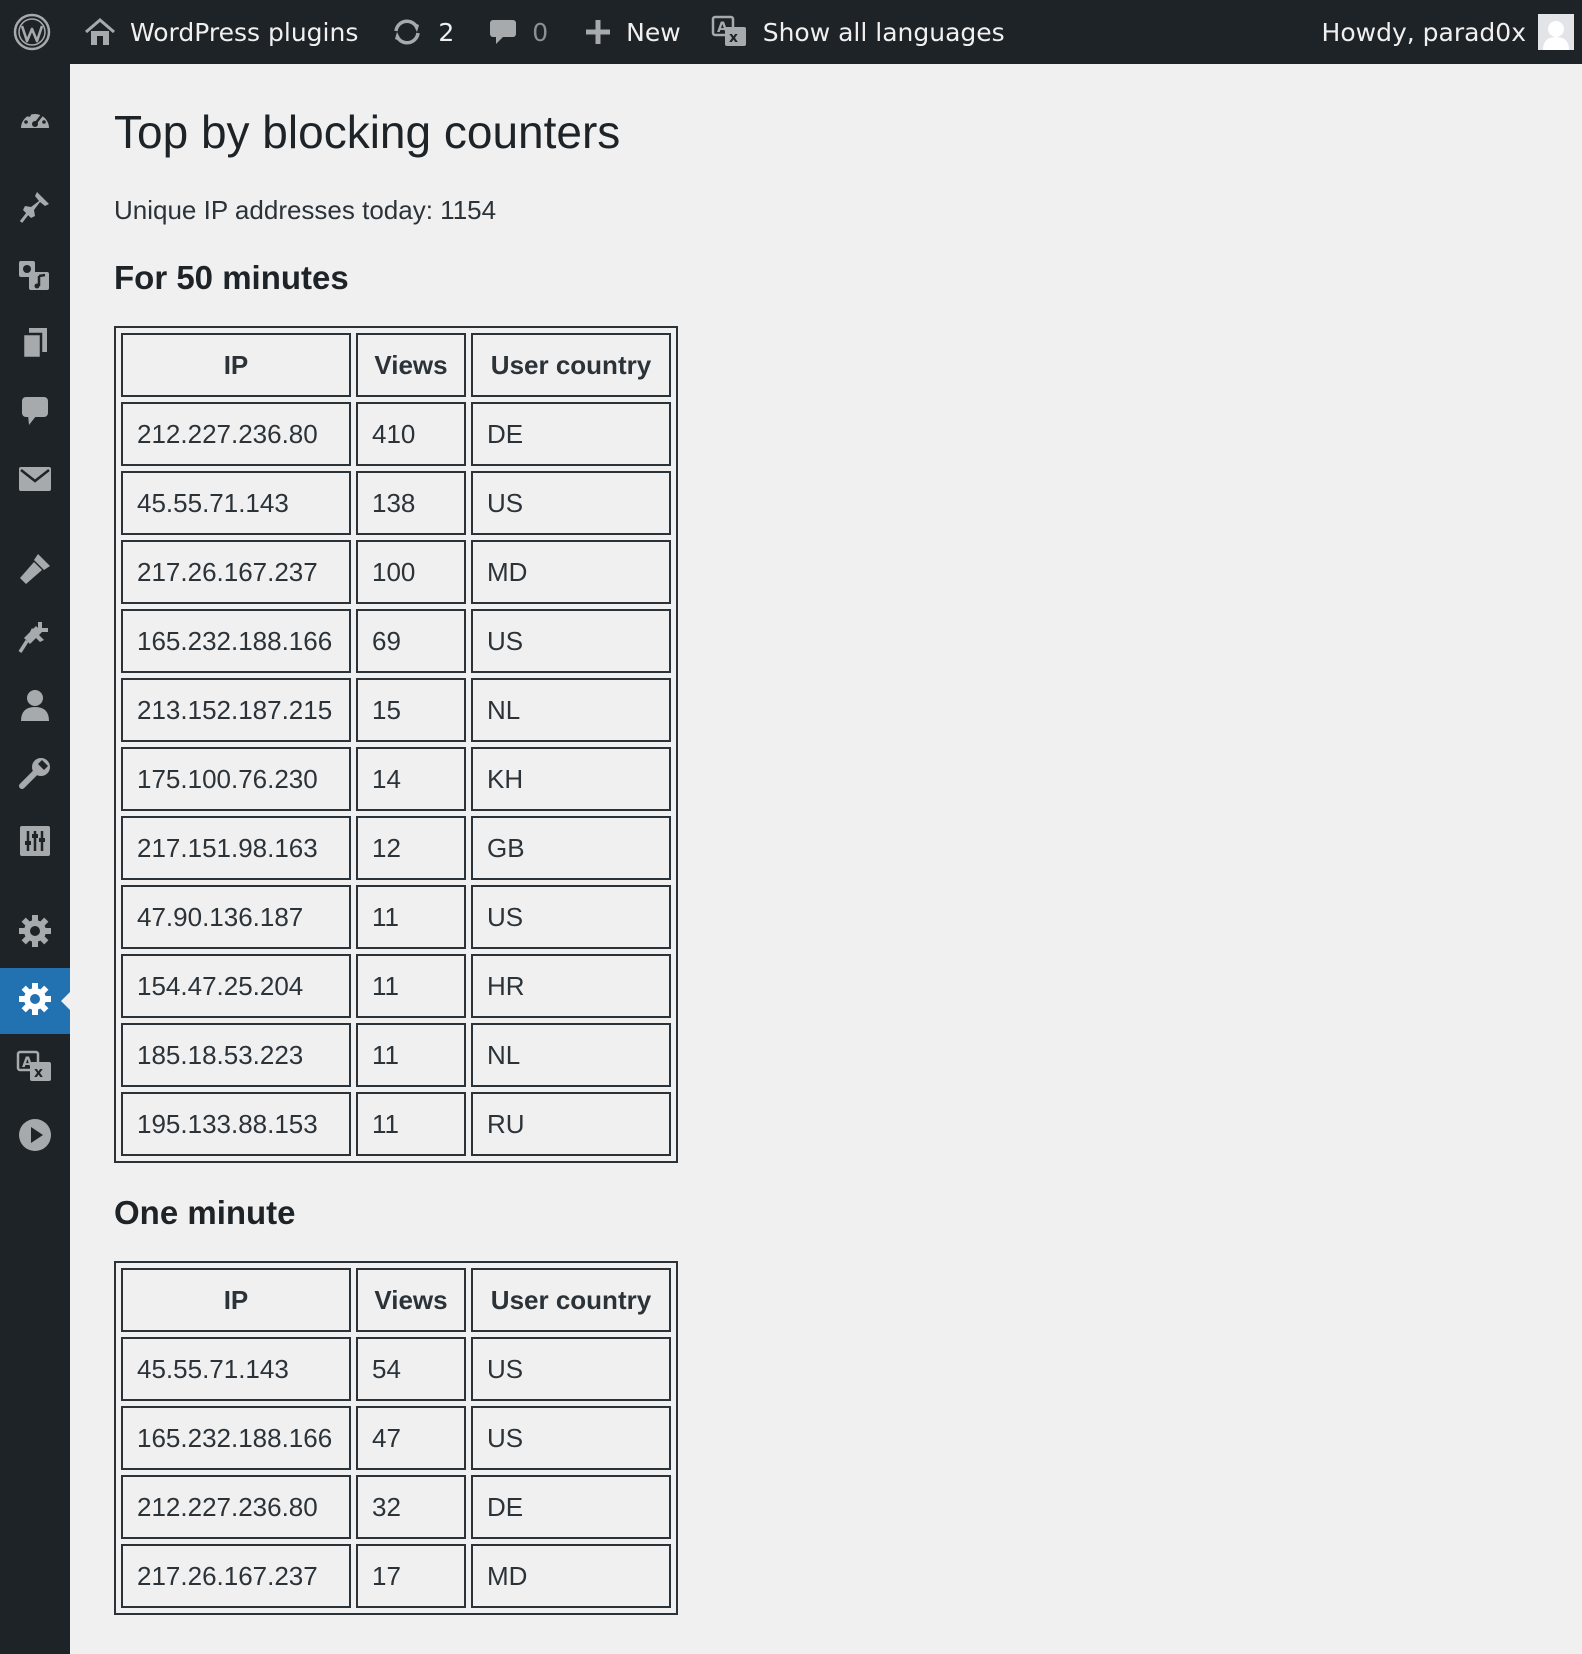 The height and width of the screenshot is (1654, 1582). What do you see at coordinates (396, 503) in the screenshot?
I see `table-row: 45.55.71.143 138 US` at bounding box center [396, 503].